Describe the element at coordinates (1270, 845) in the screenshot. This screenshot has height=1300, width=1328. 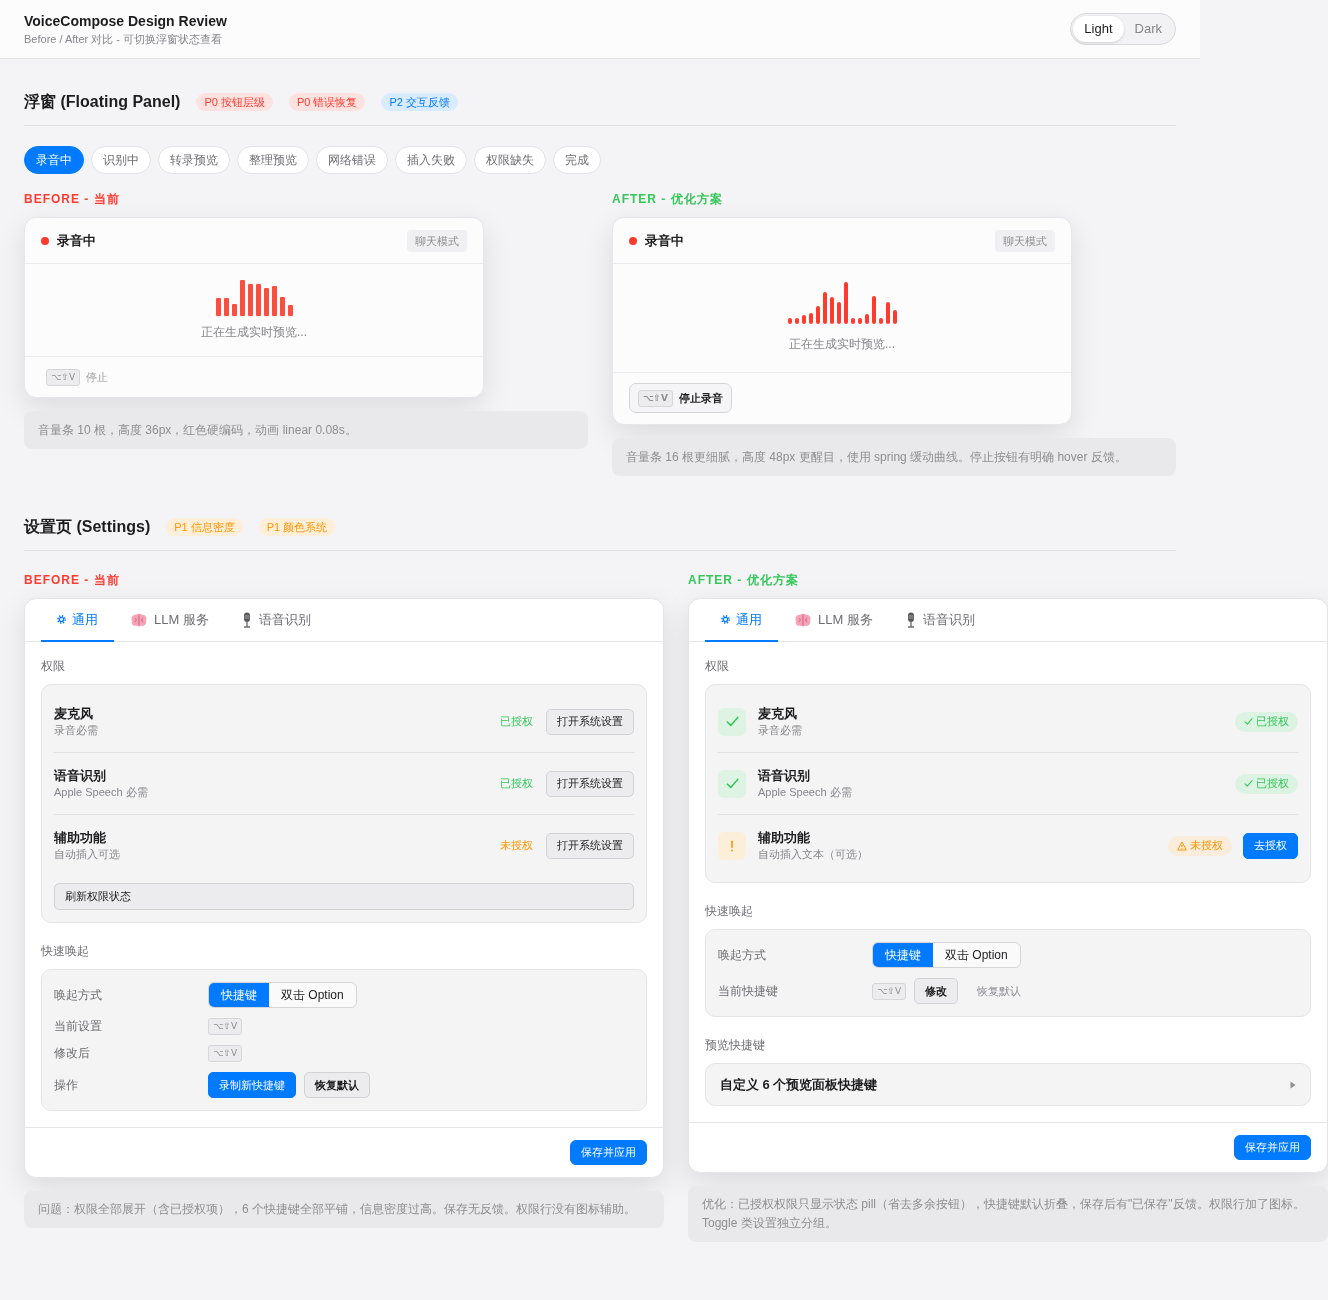
I see `authorize-button: 去授权` at that location.